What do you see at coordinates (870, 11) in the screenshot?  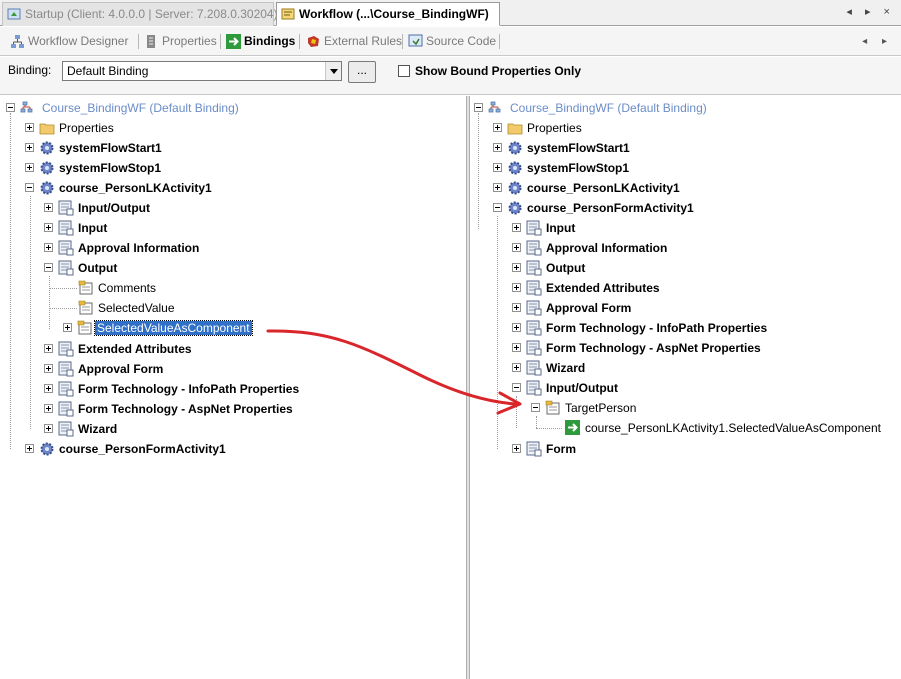 I see `tab-strip-controls: ◂ ▸ ×` at bounding box center [870, 11].